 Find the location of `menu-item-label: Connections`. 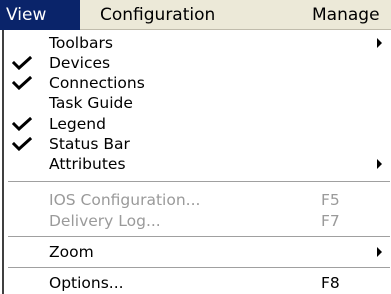

menu-item-label: Connections is located at coordinates (97, 83).